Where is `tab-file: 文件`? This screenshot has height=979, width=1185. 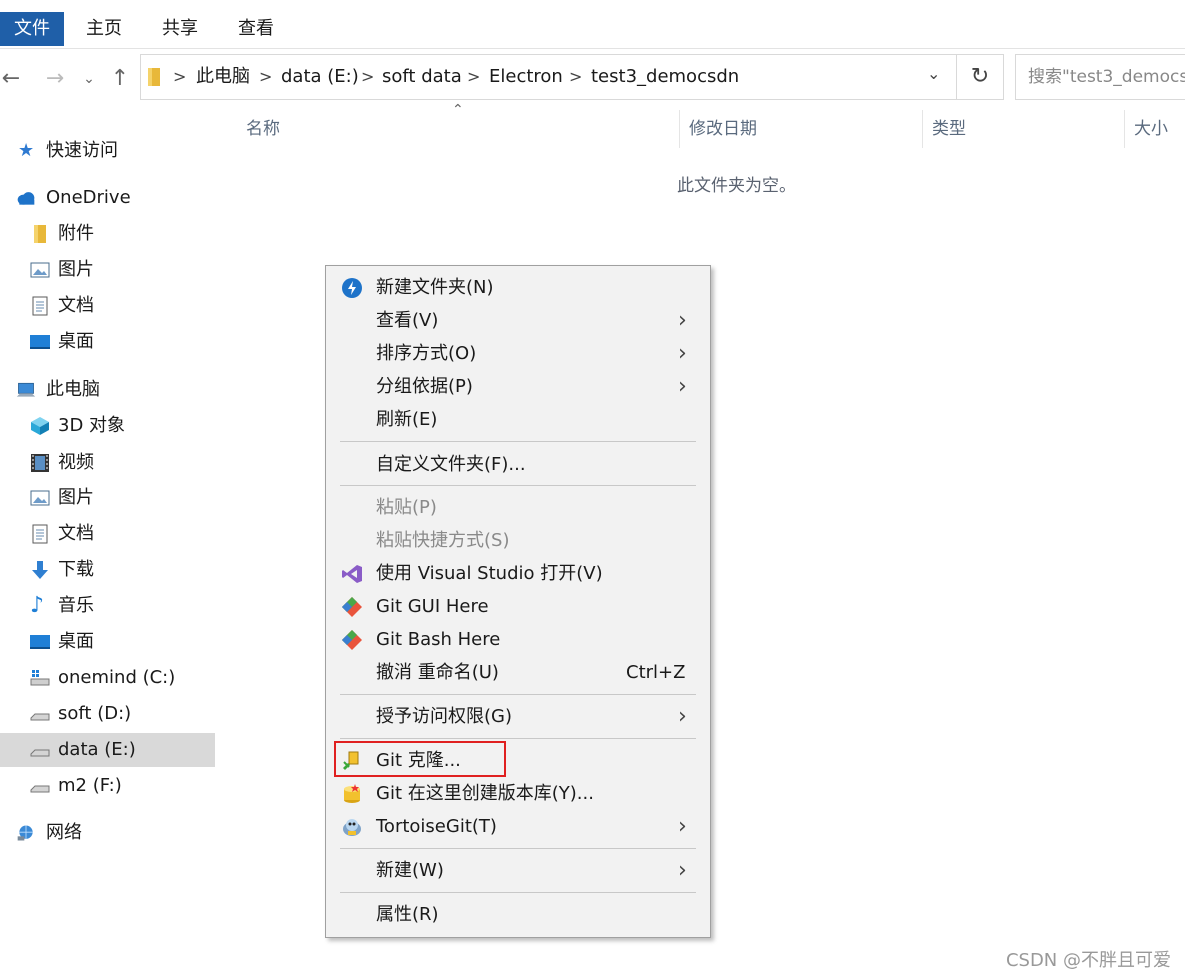
tab-file: 文件 is located at coordinates (32, 29).